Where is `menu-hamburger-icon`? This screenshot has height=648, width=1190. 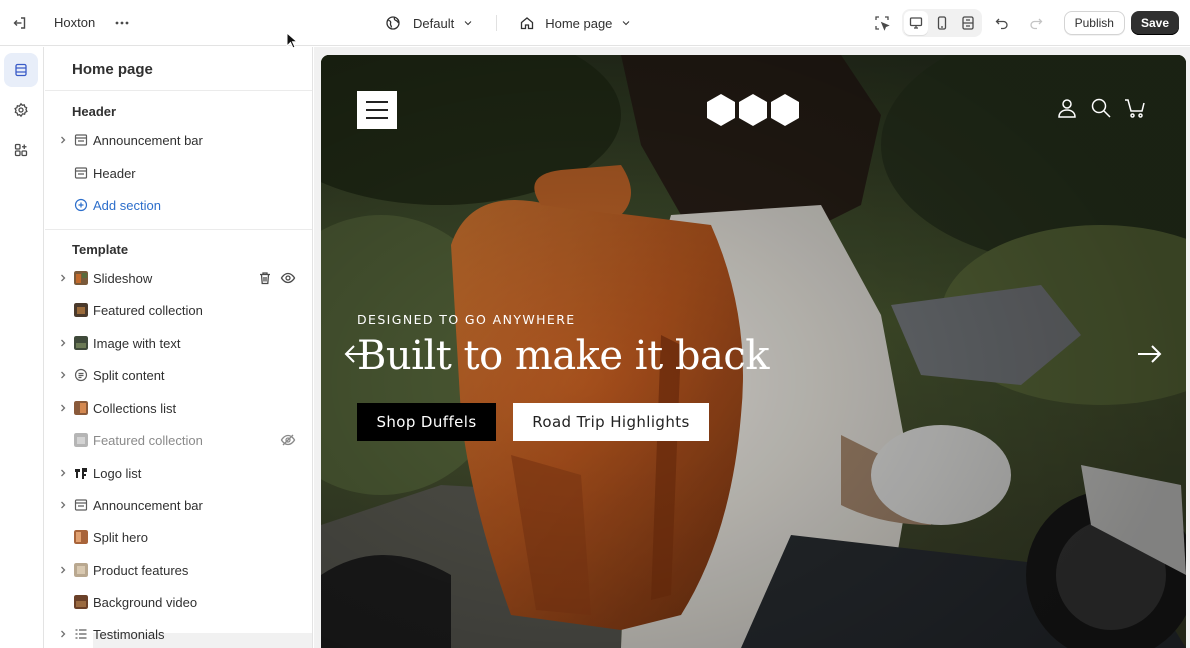 menu-hamburger-icon is located at coordinates (377, 110).